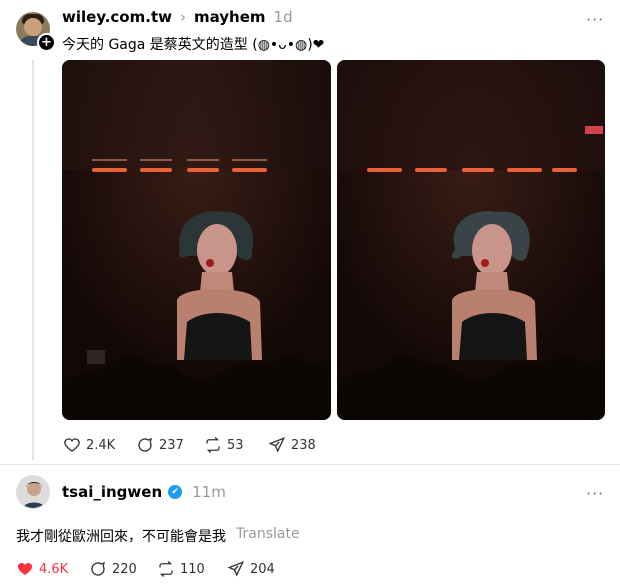 The width and height of the screenshot is (620, 588). I want to click on repost-button: 110, so click(181, 569).